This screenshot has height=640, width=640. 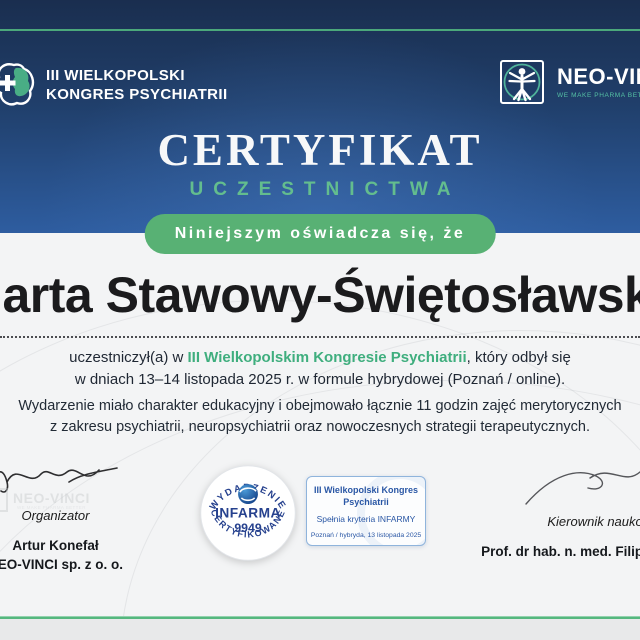 I want to click on scientific-director-role: Kierownik naukowy, so click(x=593, y=521).